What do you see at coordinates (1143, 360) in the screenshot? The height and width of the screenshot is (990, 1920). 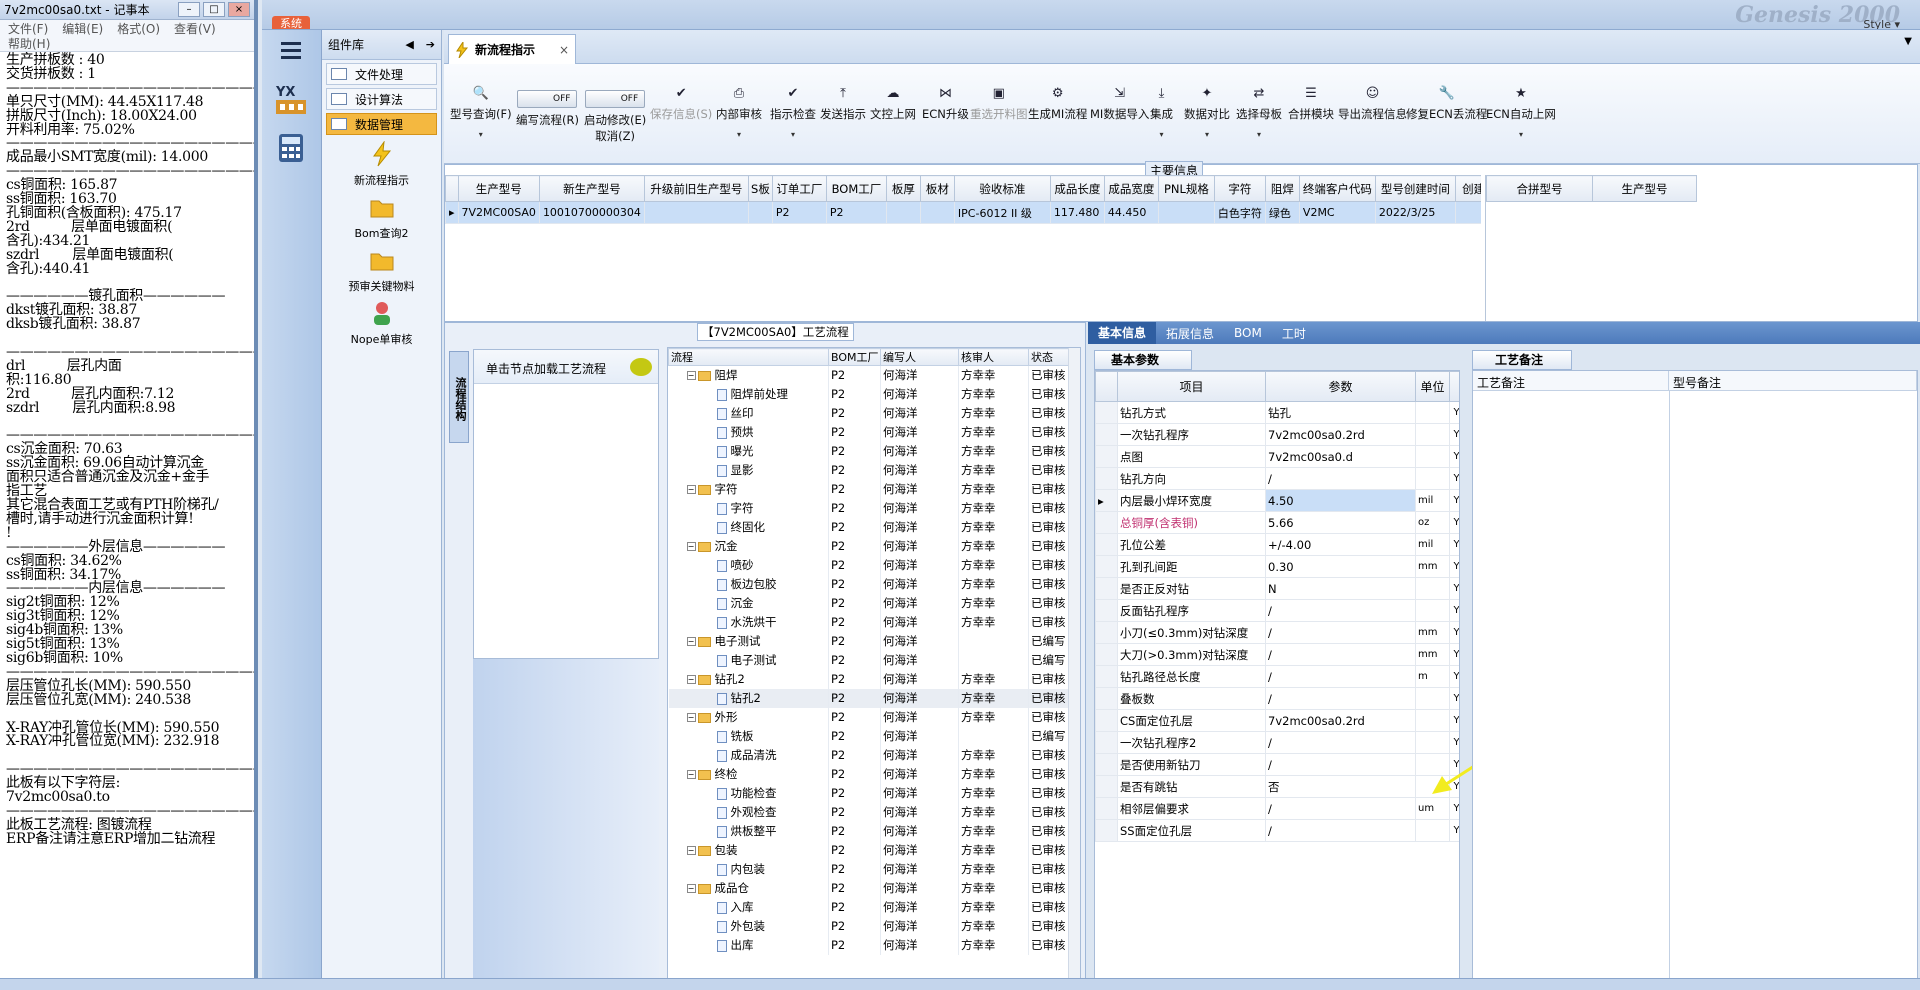 I see `basic-params-tab: 基本参数` at bounding box center [1143, 360].